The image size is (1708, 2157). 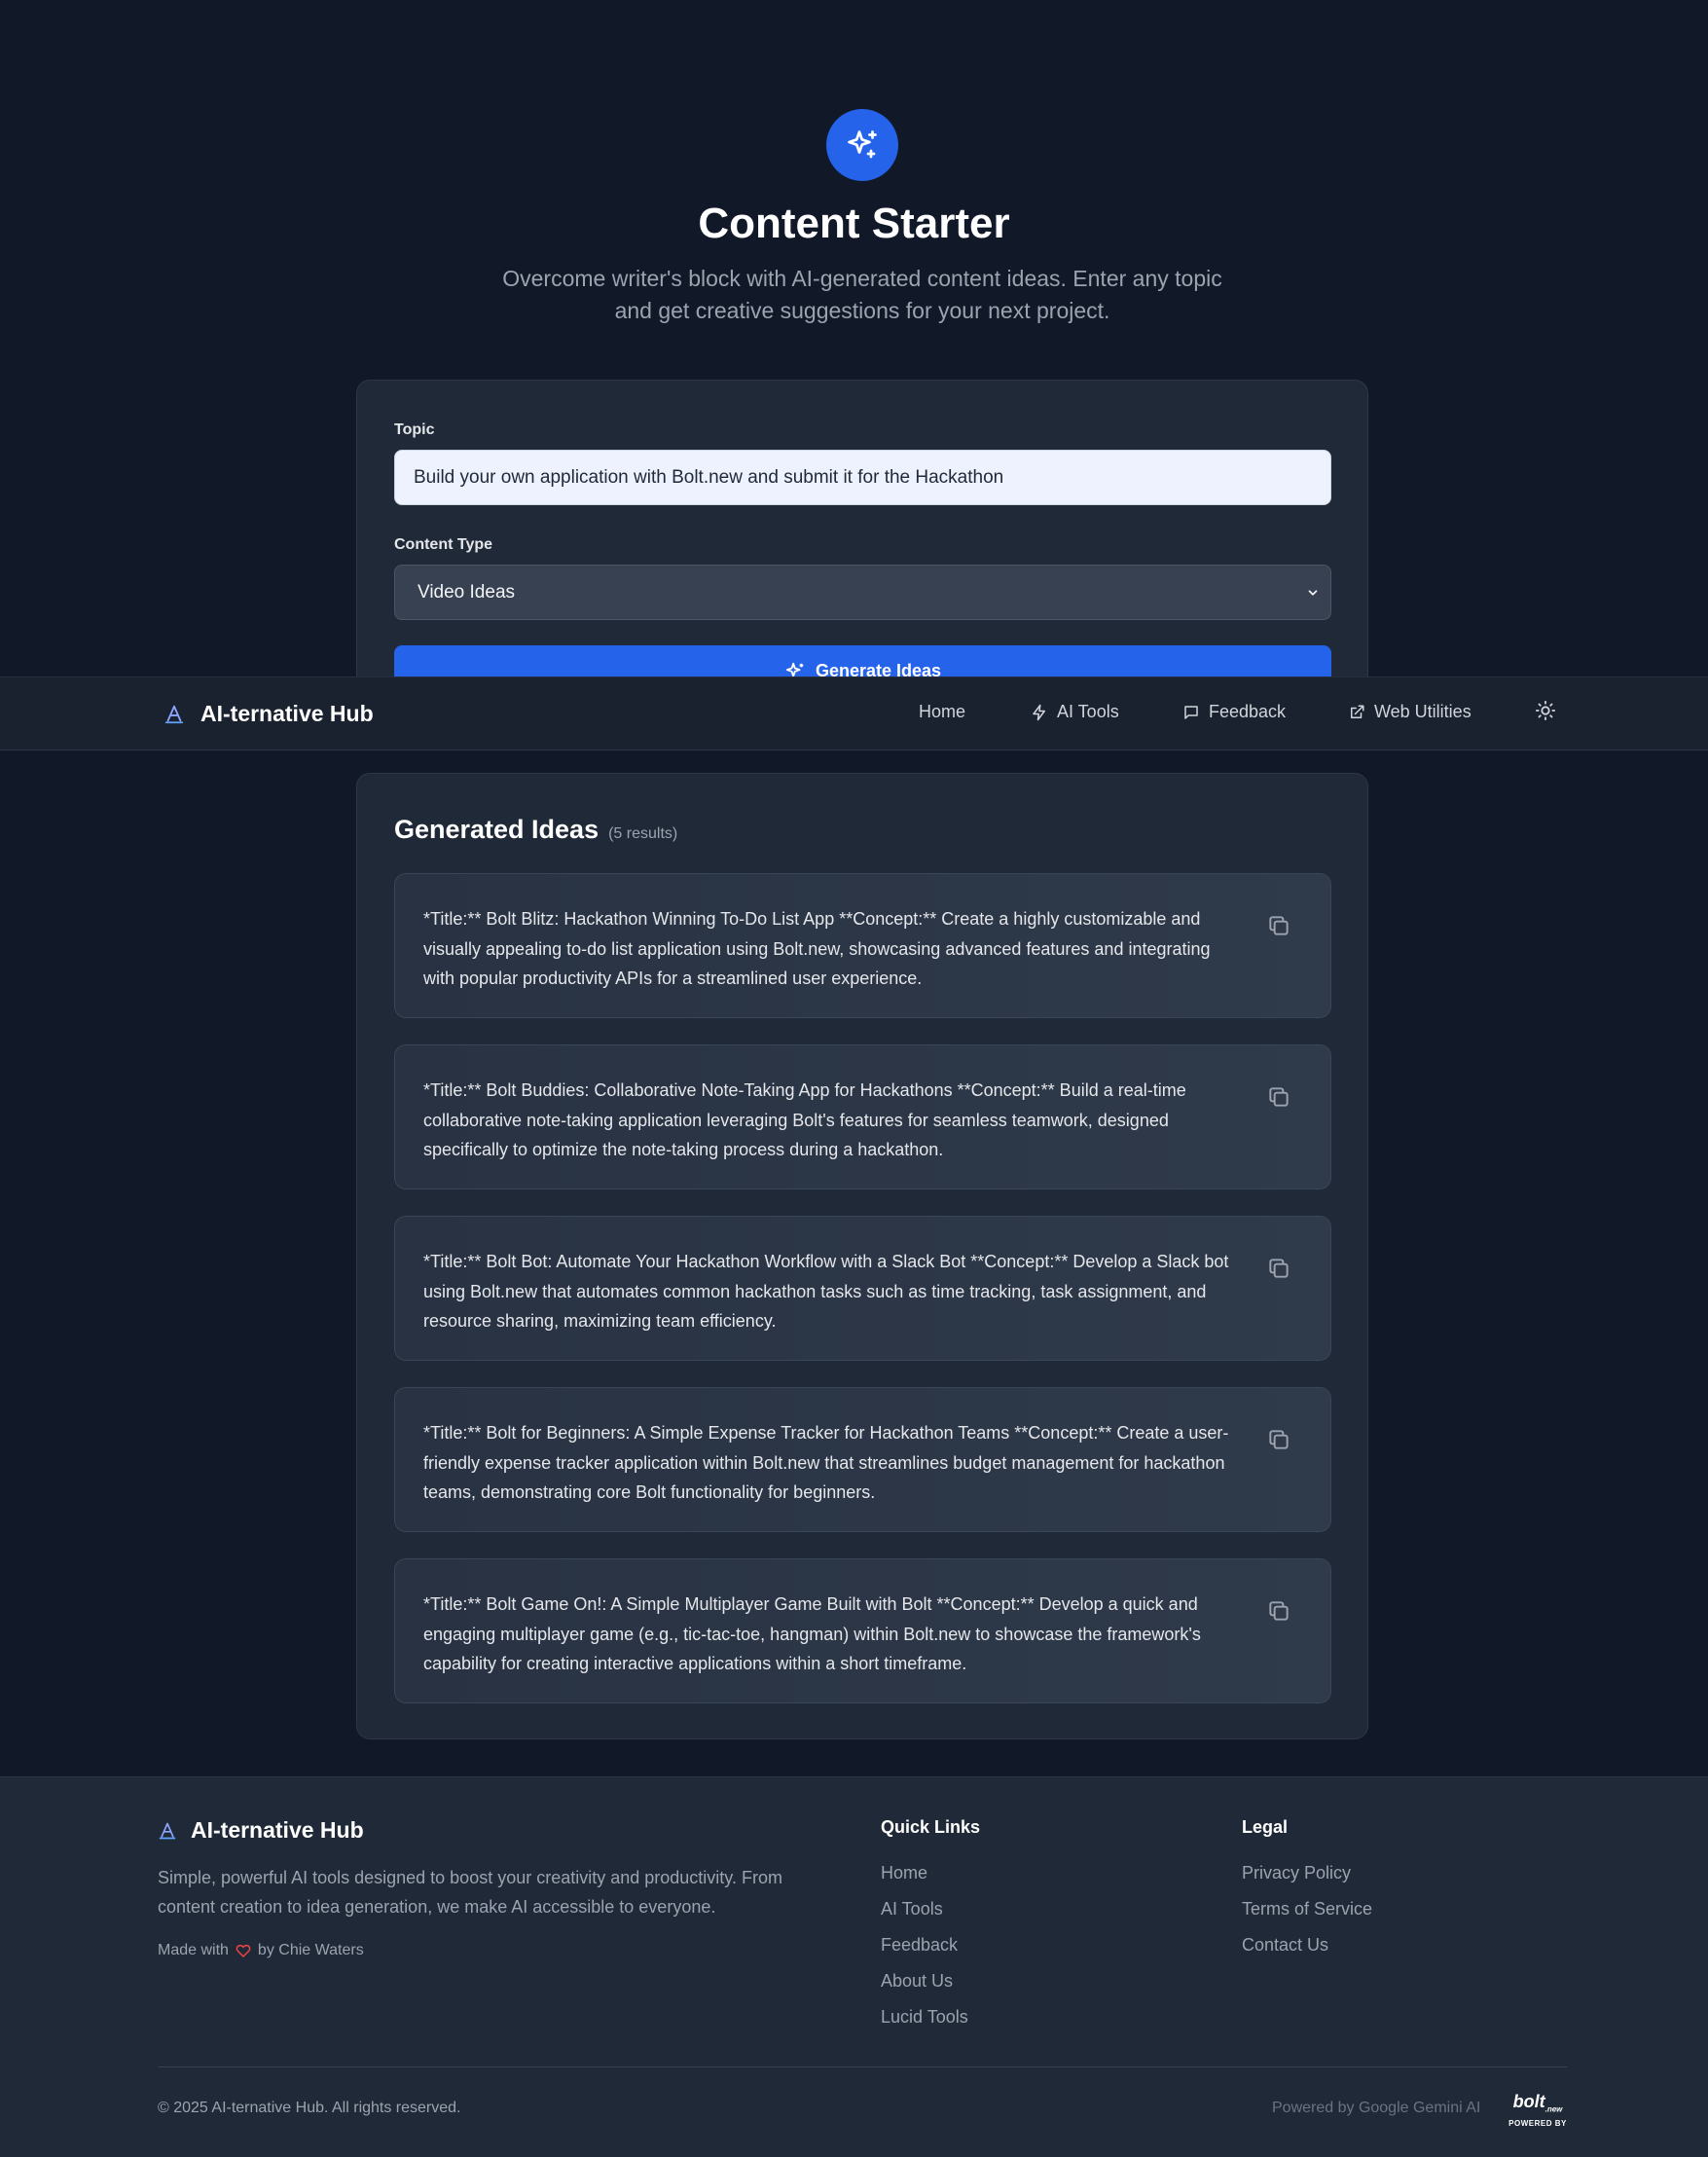 What do you see at coordinates (467, 592) in the screenshot?
I see `content-type-value: Video Ideas` at bounding box center [467, 592].